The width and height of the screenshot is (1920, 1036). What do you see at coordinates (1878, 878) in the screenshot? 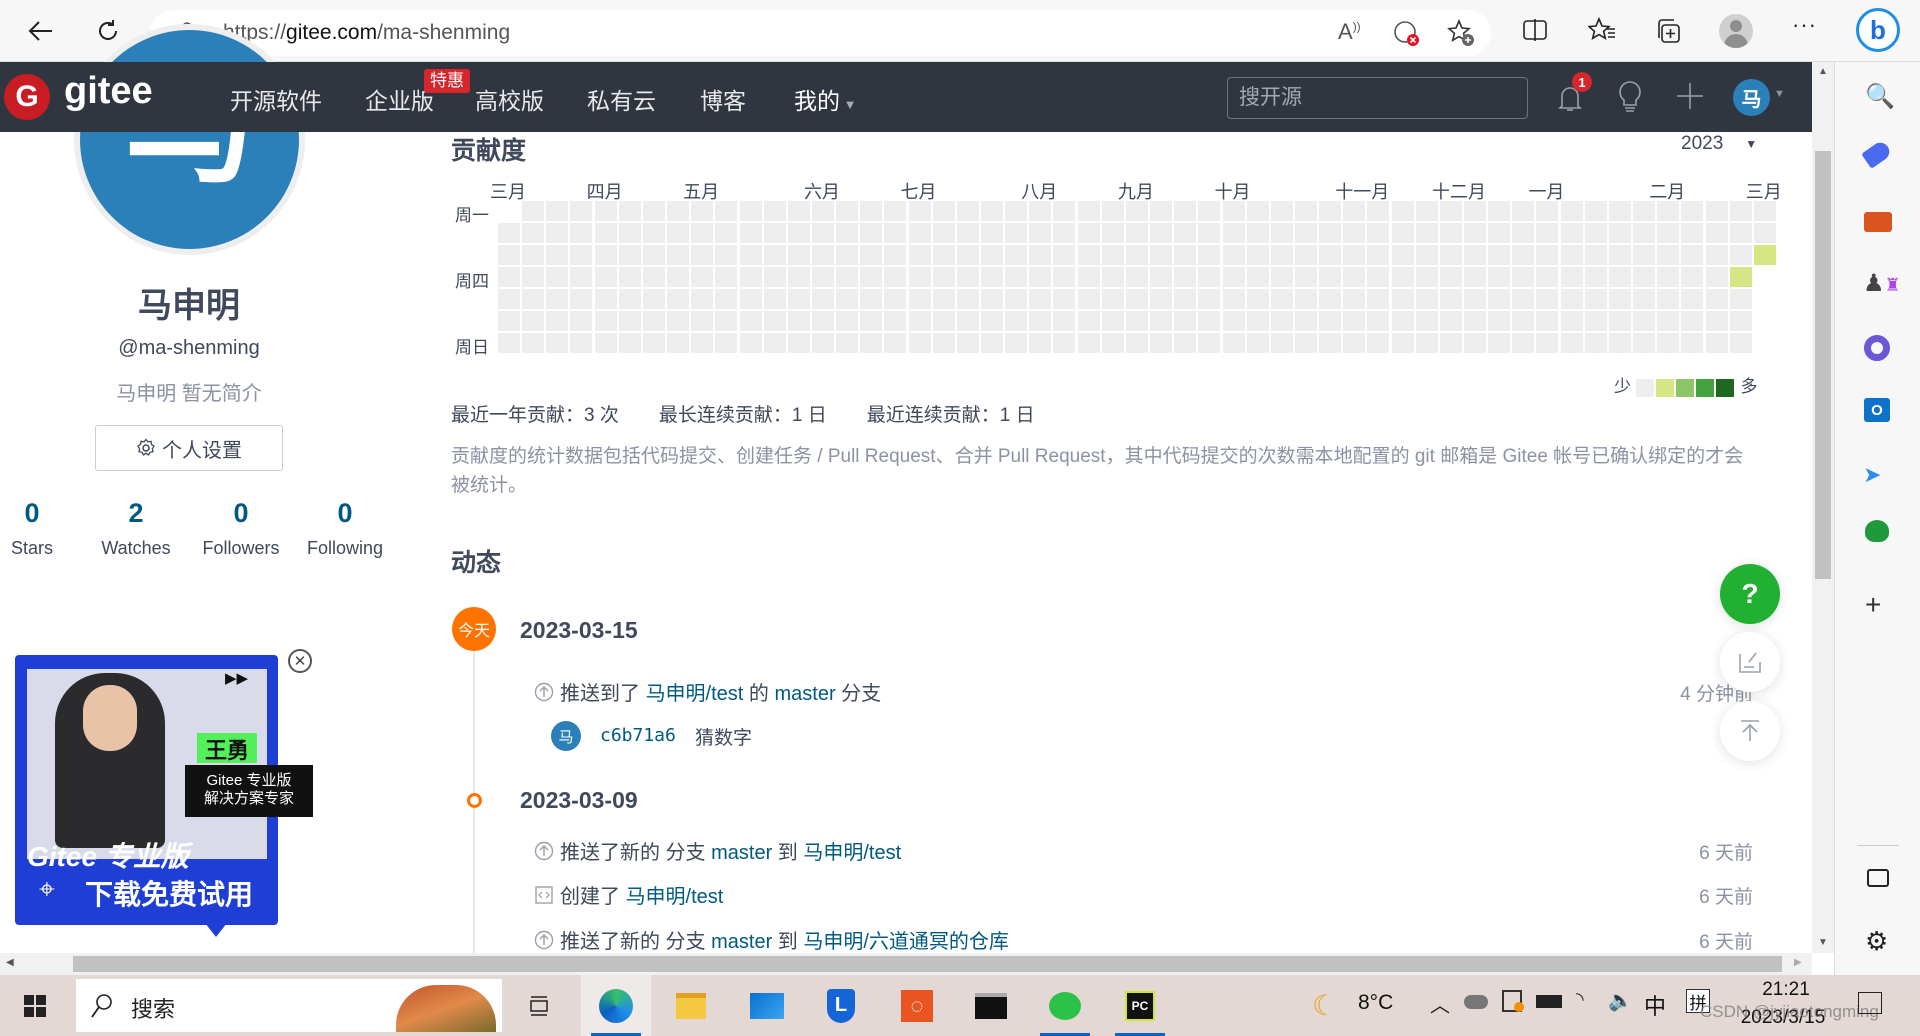
I see `sidebar-panel-icon` at bounding box center [1878, 878].